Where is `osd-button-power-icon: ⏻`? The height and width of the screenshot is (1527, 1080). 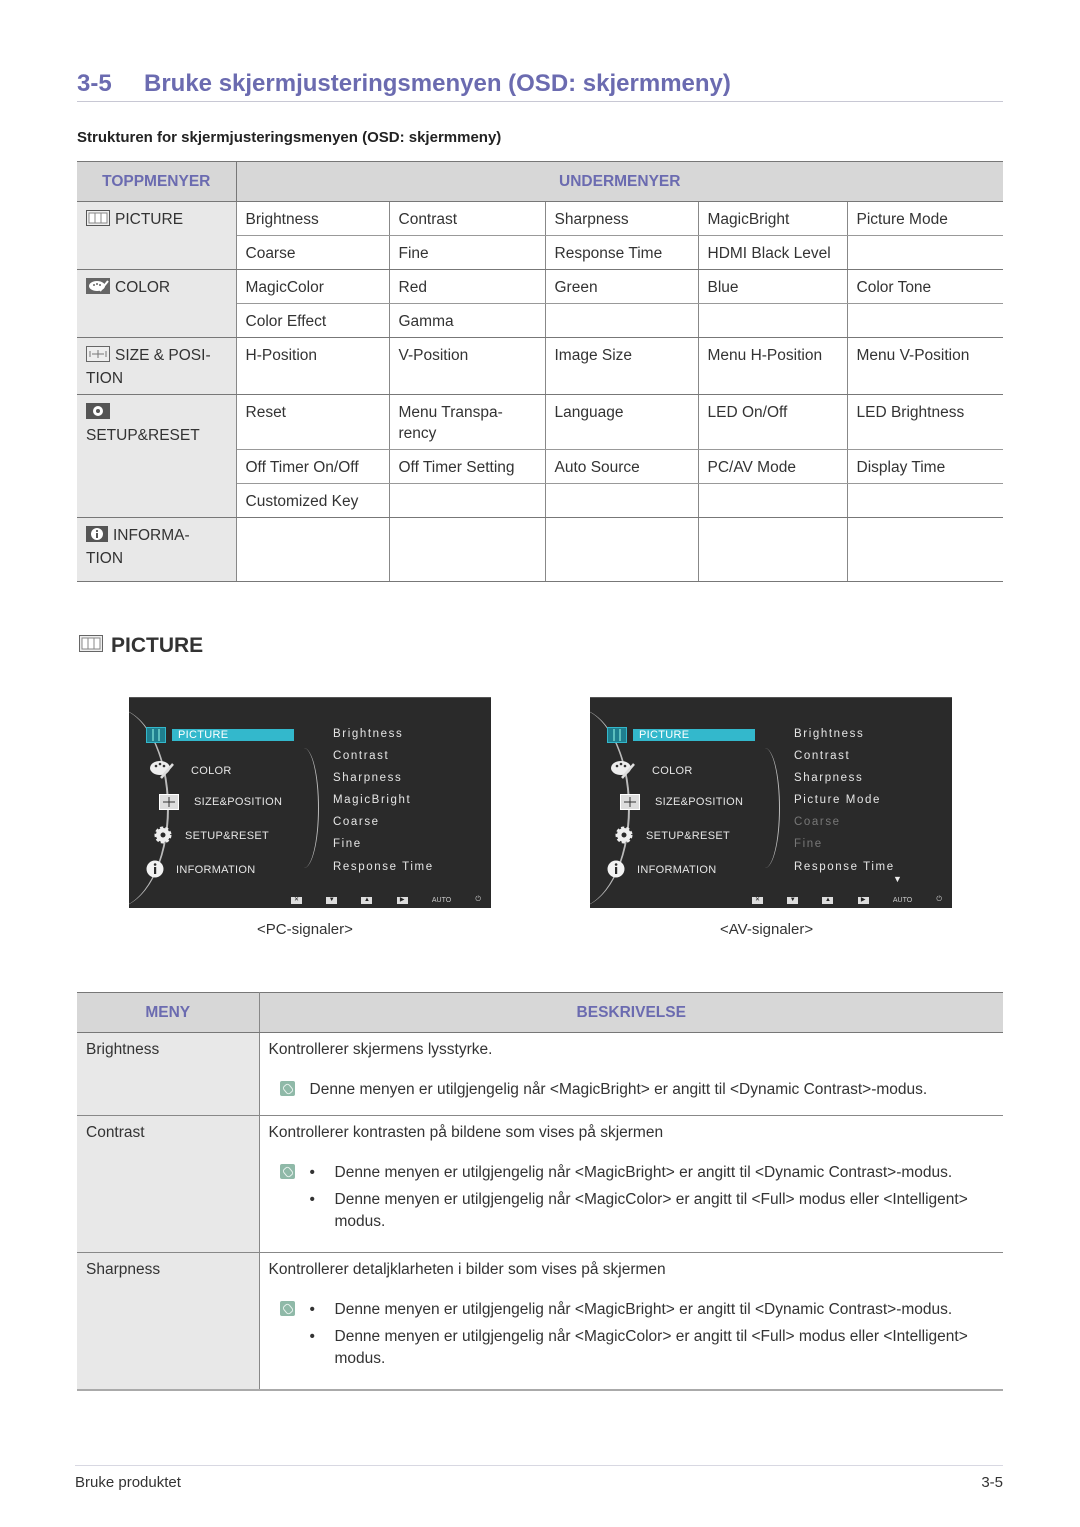 osd-button-power-icon: ⏻ is located at coordinates (939, 899).